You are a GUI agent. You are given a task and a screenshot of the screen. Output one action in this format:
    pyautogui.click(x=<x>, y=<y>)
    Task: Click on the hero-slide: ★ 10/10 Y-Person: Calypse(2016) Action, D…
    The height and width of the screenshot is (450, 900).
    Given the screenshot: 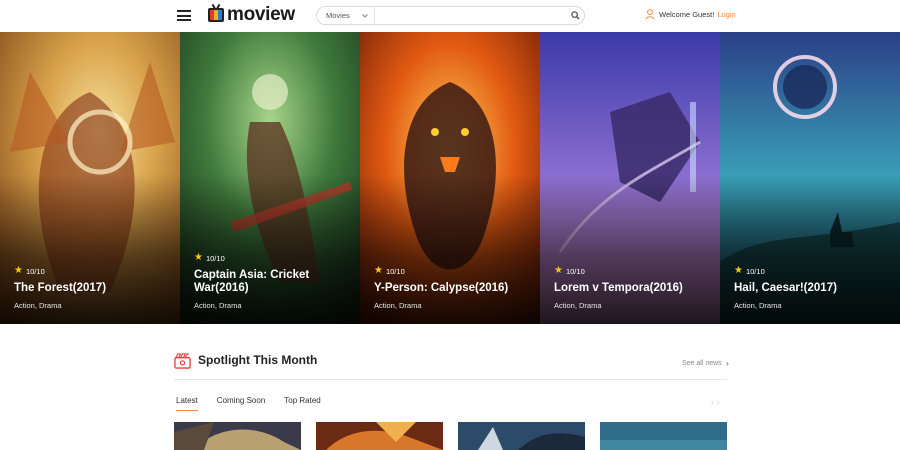 What is the action you would take?
    pyautogui.click(x=450, y=178)
    